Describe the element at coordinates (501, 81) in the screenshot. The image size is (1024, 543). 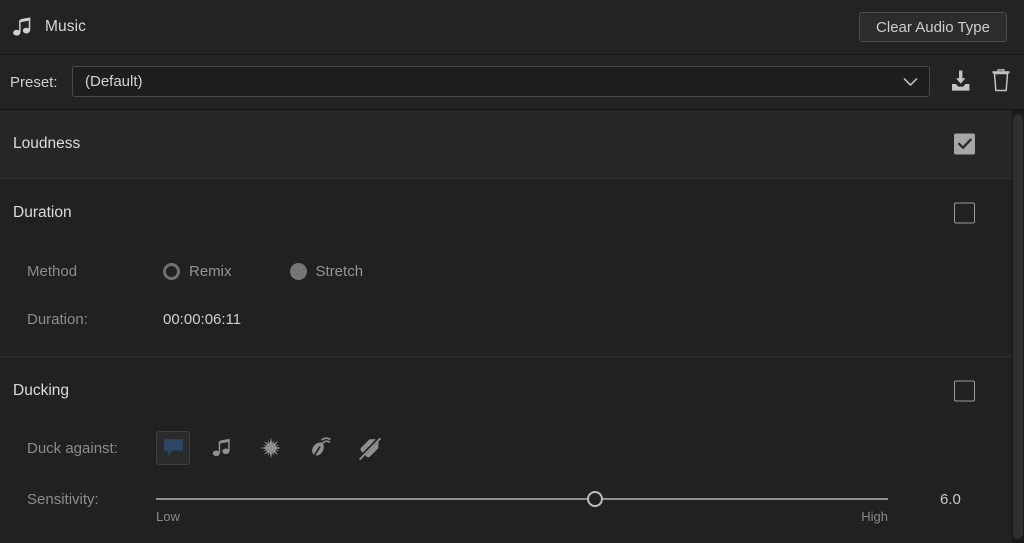
I see `preset-select: (Default)` at that location.